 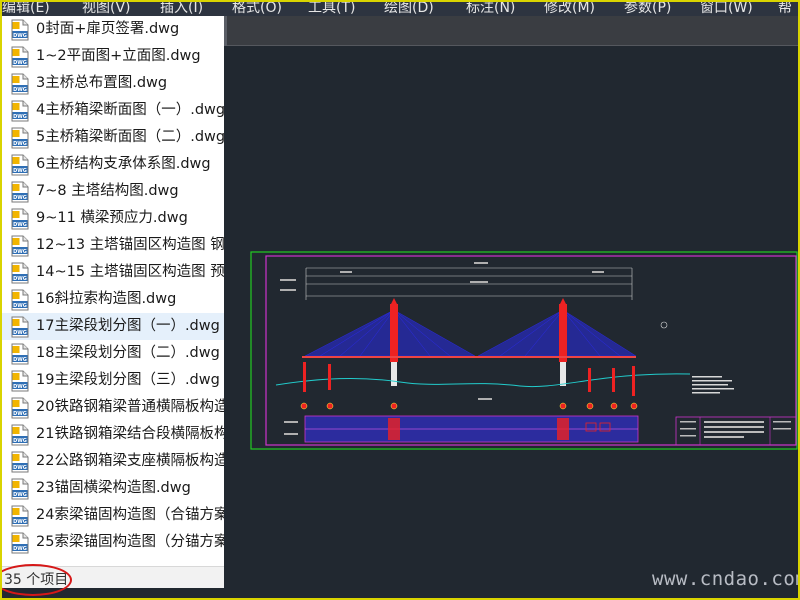 I want to click on file-list-item: DWG 6主桥结构支承体系图.dwg, so click(x=112, y=164).